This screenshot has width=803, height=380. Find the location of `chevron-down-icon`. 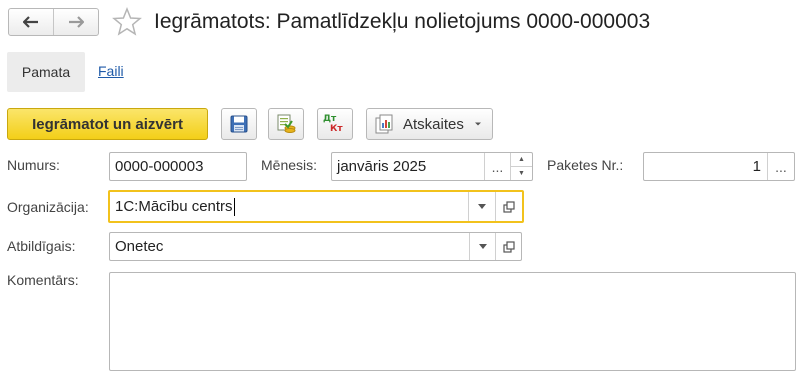

chevron-down-icon is located at coordinates (477, 124).